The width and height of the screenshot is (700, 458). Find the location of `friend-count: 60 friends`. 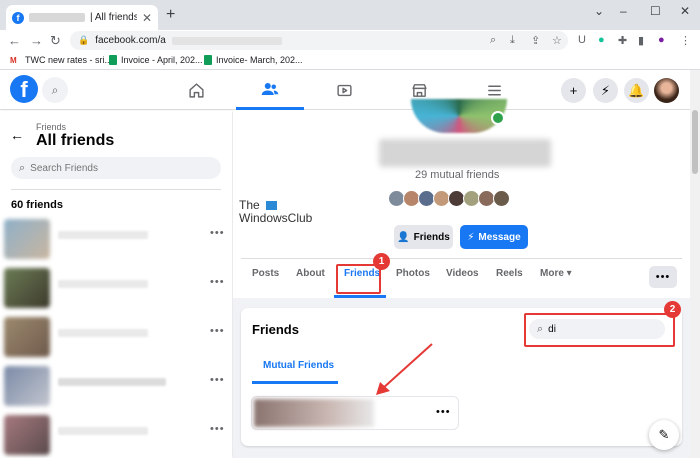

friend-count: 60 friends is located at coordinates (37, 205).